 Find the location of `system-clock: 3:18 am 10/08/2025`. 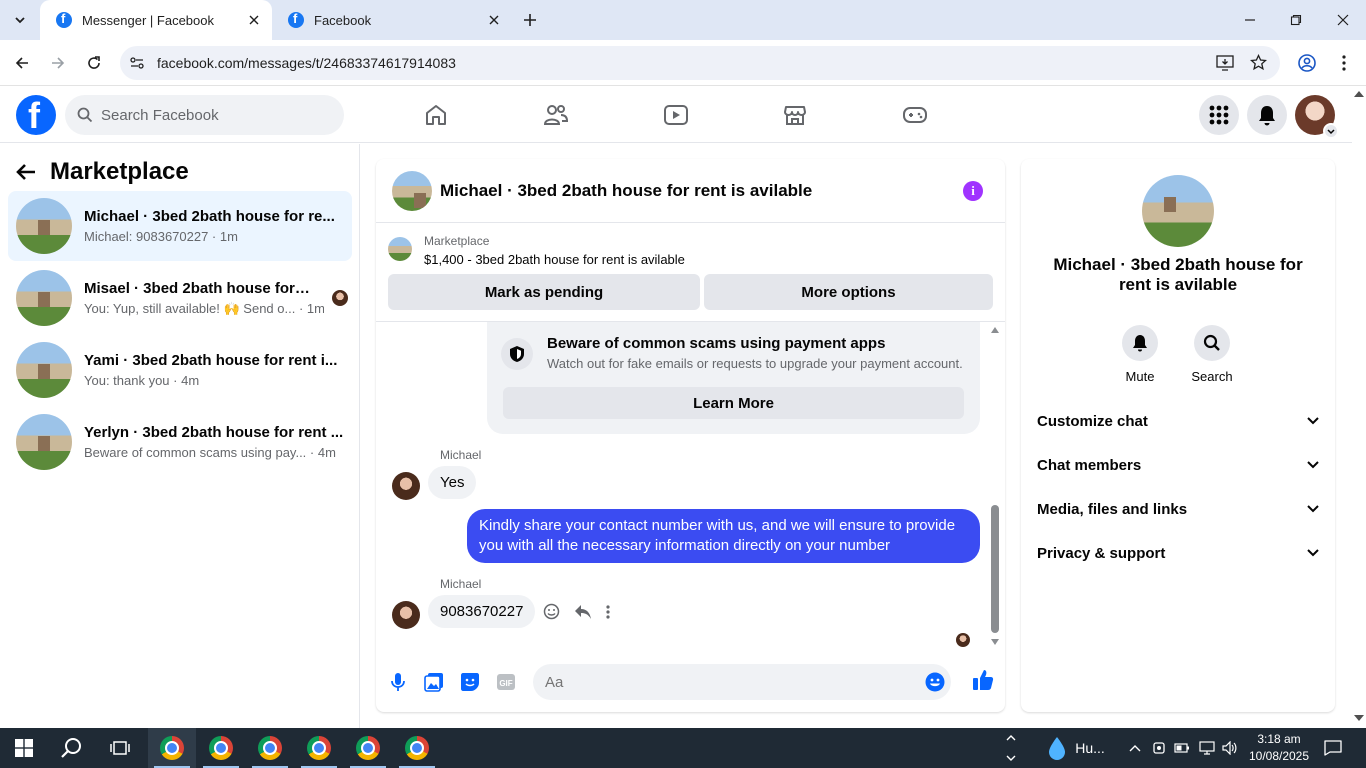

system-clock: 3:18 am 10/08/2025 is located at coordinates (1279, 748).